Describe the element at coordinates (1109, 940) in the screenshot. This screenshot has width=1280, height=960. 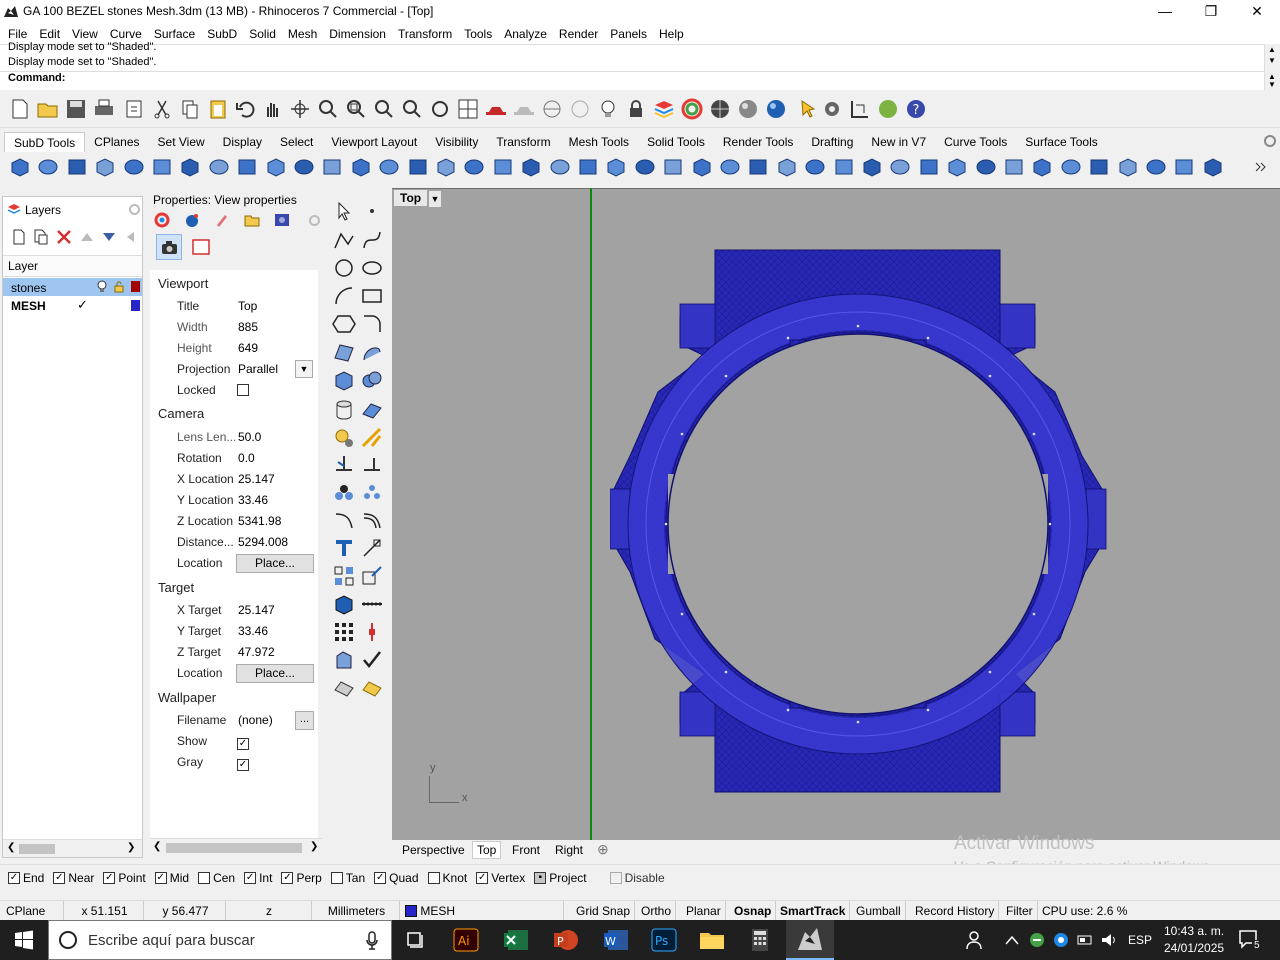
I see `volume-icon` at that location.